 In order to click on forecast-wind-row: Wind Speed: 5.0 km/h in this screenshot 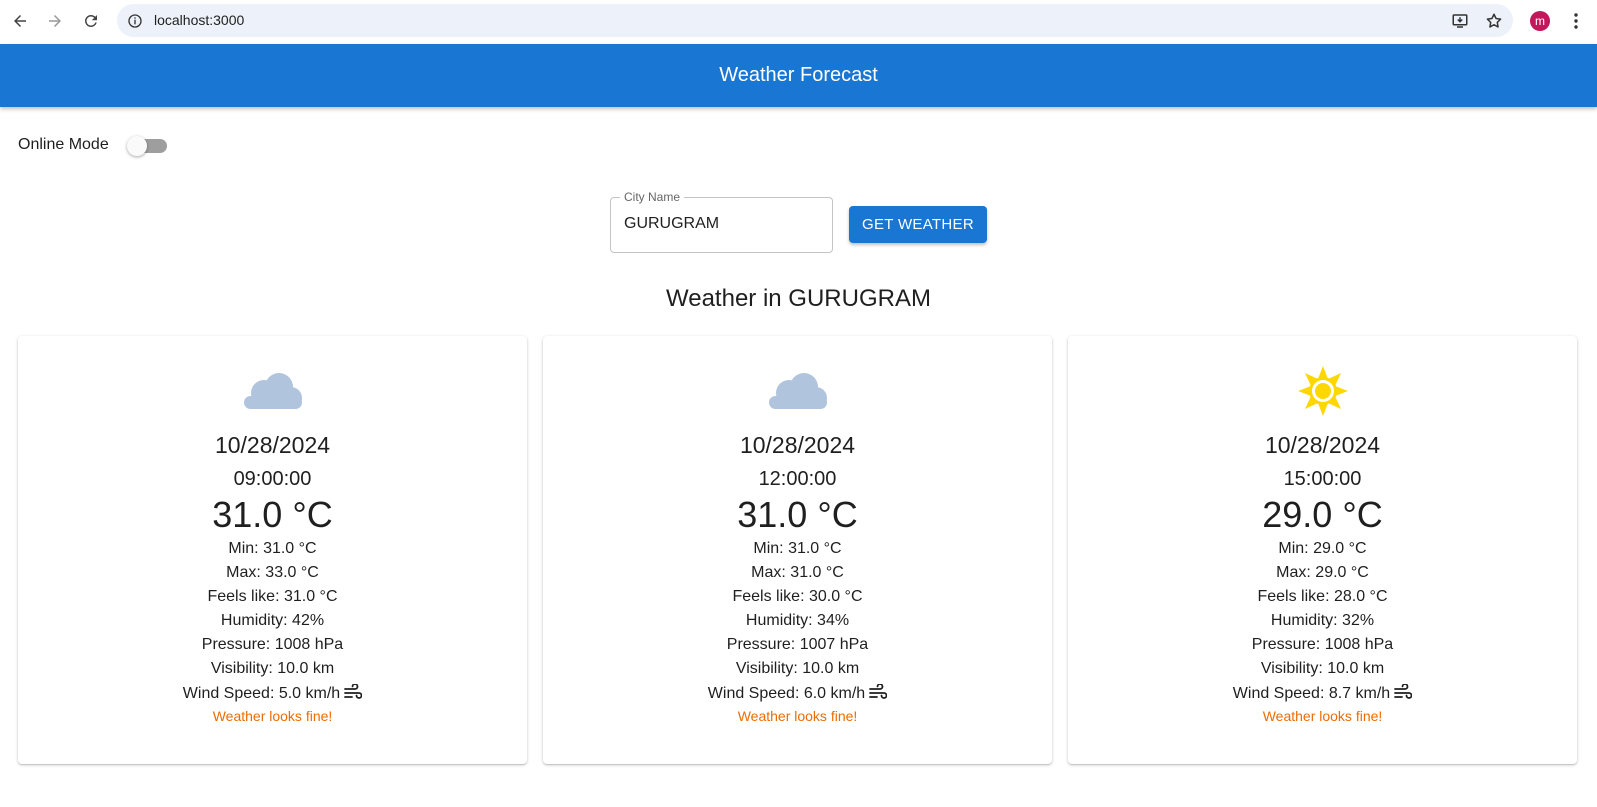, I will do `click(272, 693)`.